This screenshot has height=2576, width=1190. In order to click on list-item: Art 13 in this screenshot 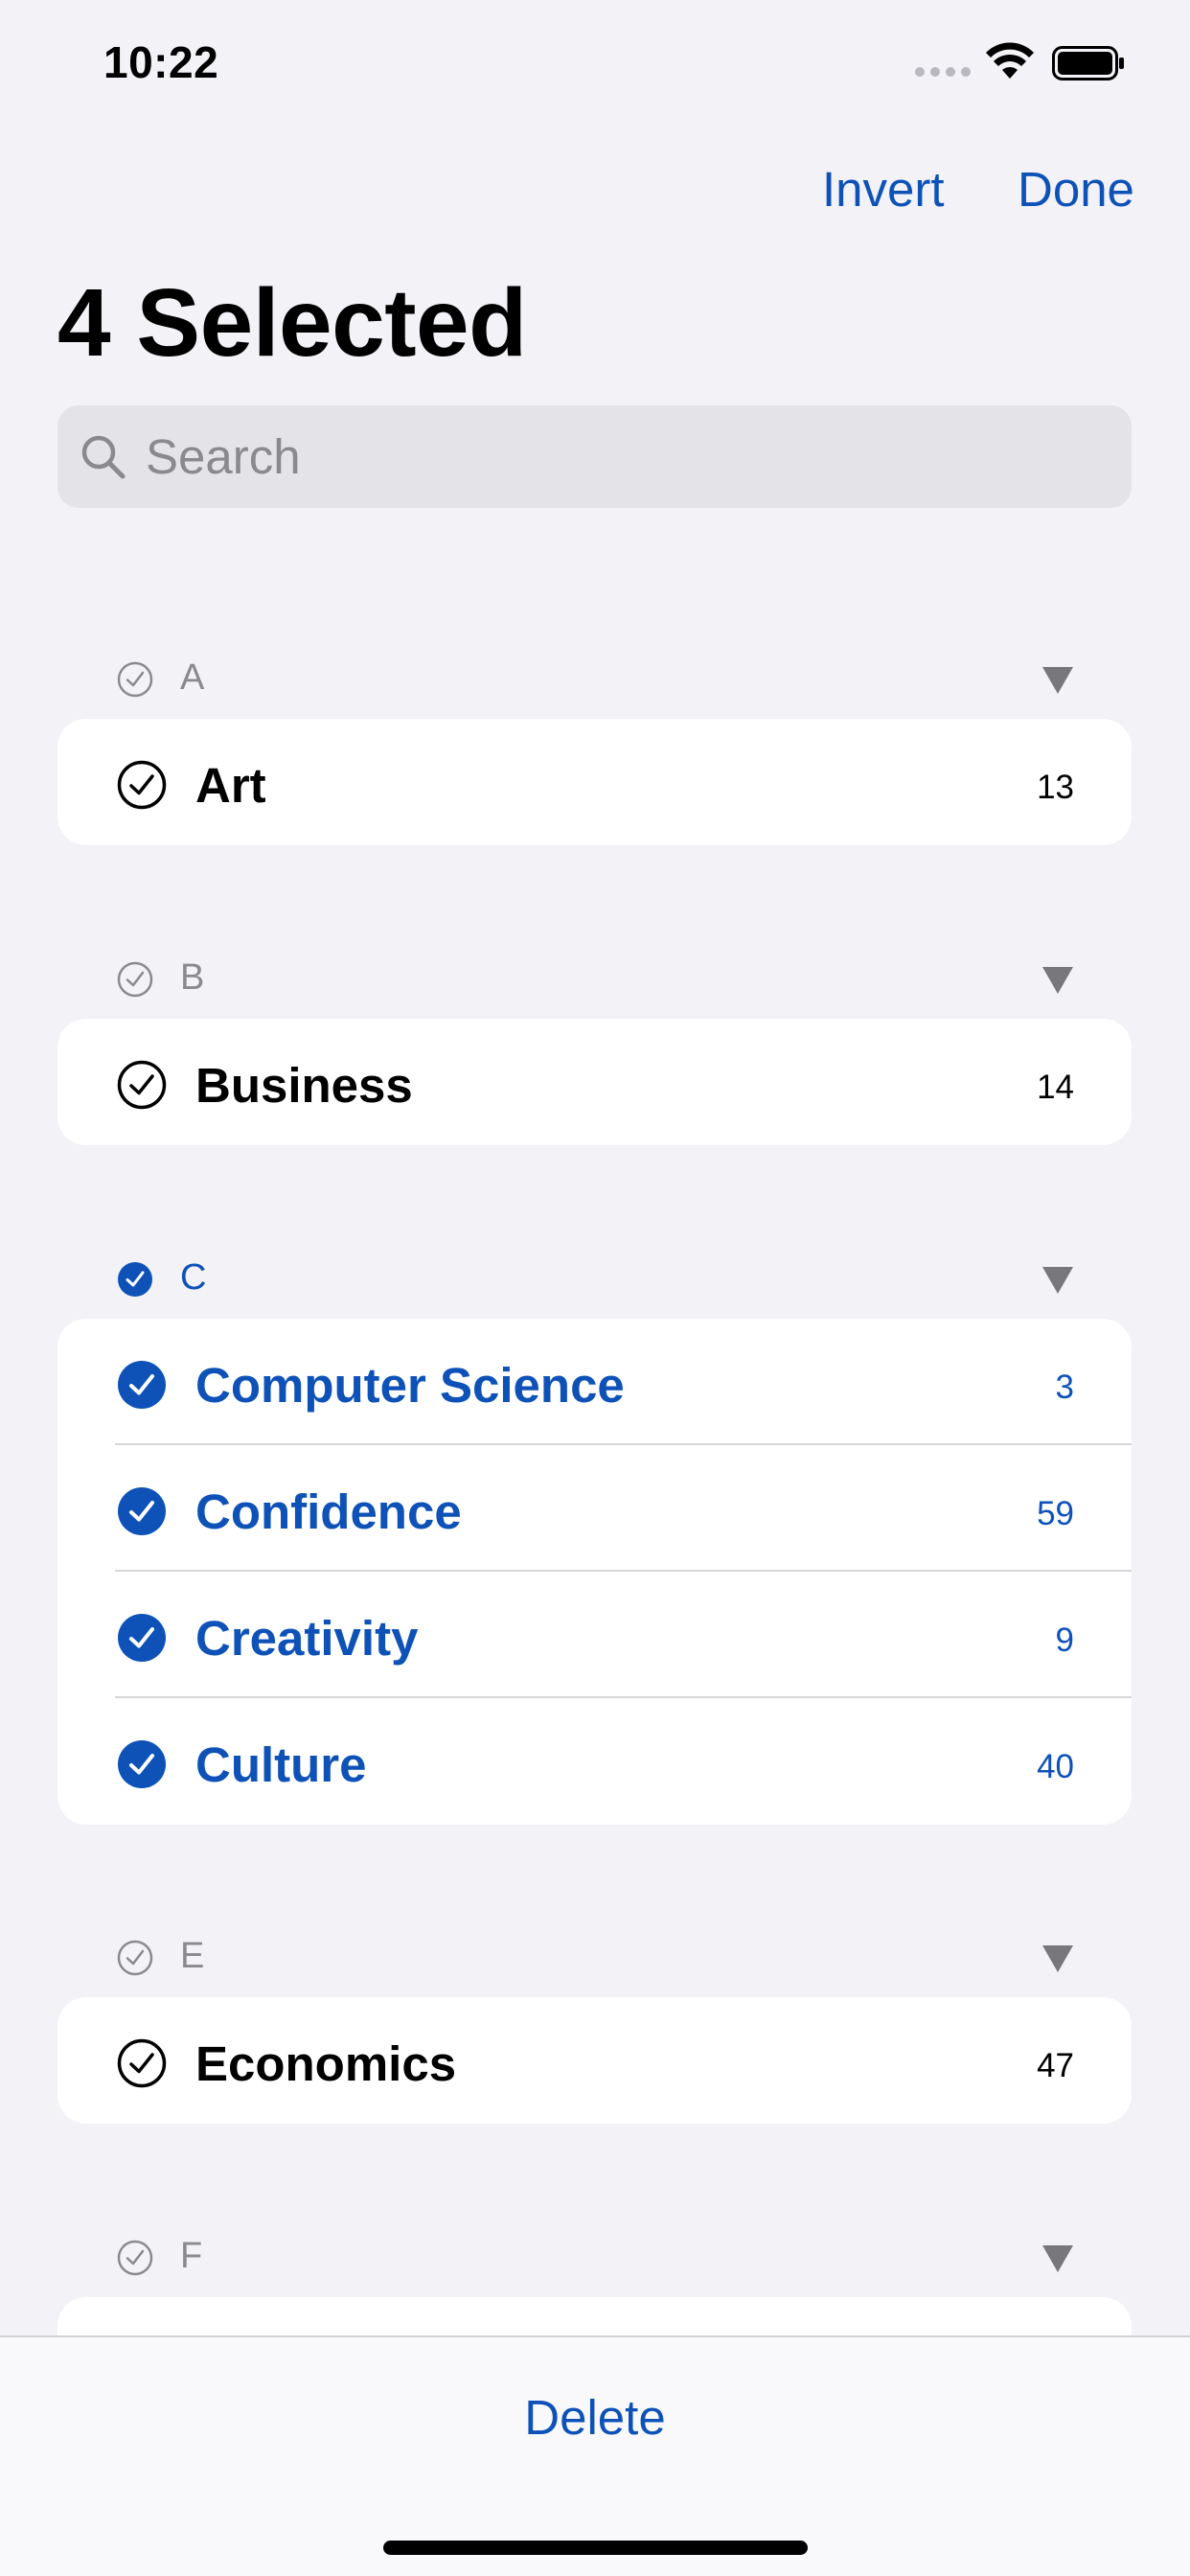, I will do `click(594, 782)`.